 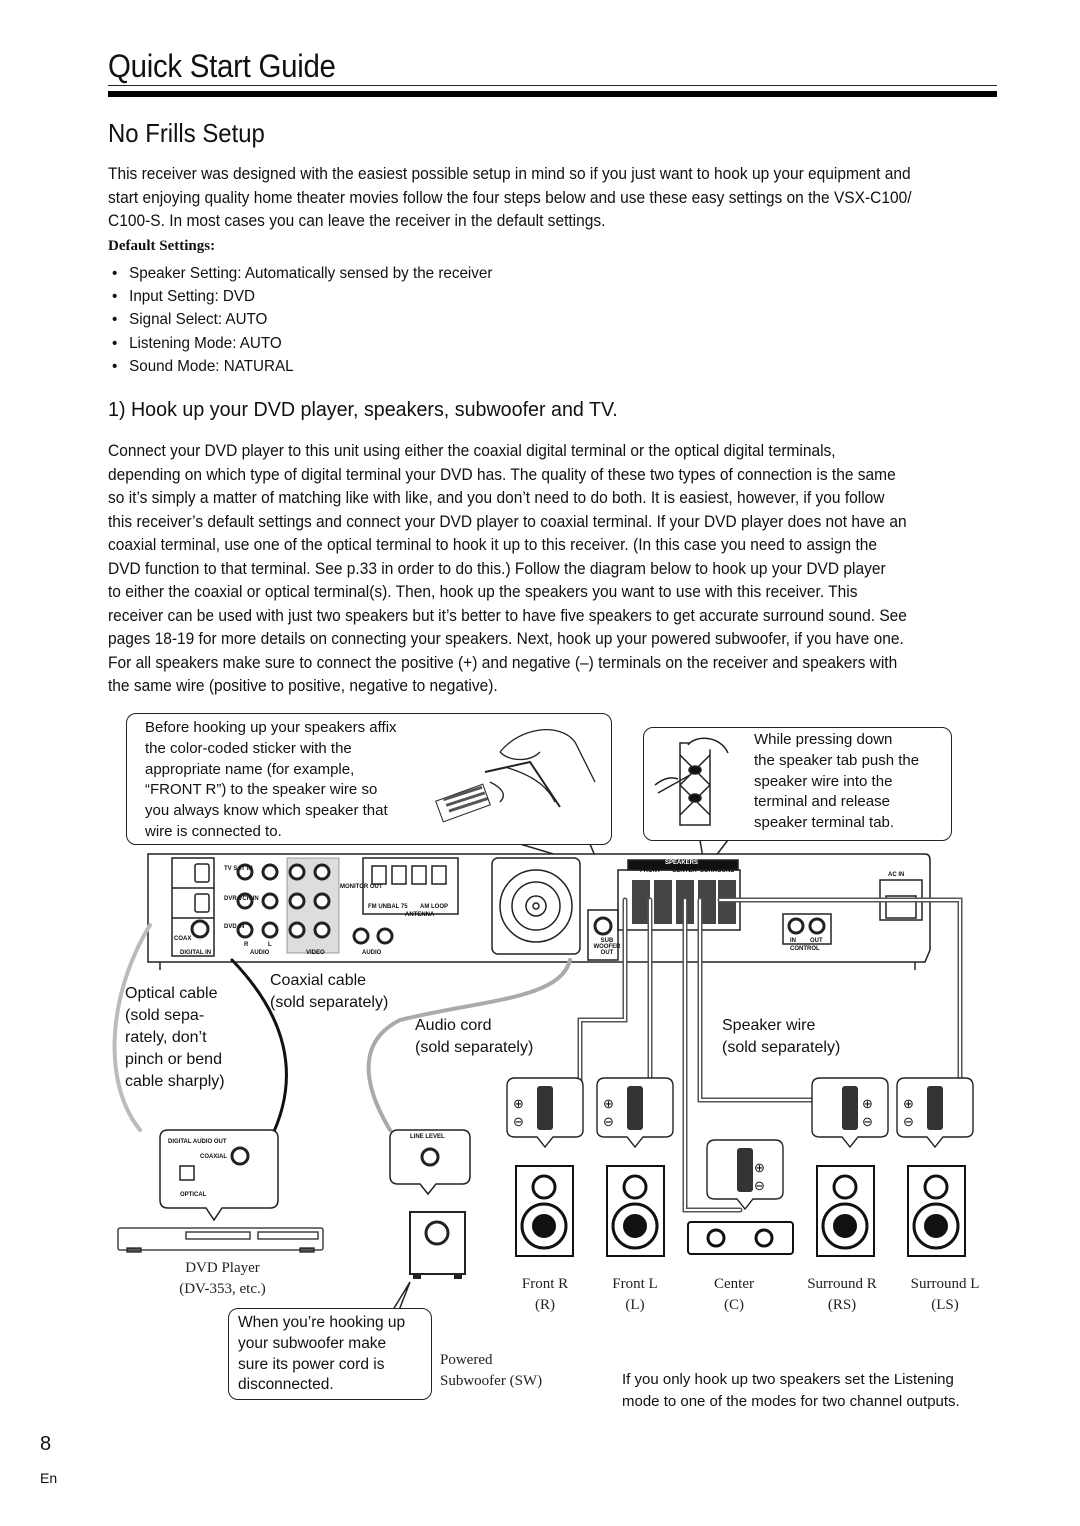 I want to click on l-label: L, so click(x=270, y=945).